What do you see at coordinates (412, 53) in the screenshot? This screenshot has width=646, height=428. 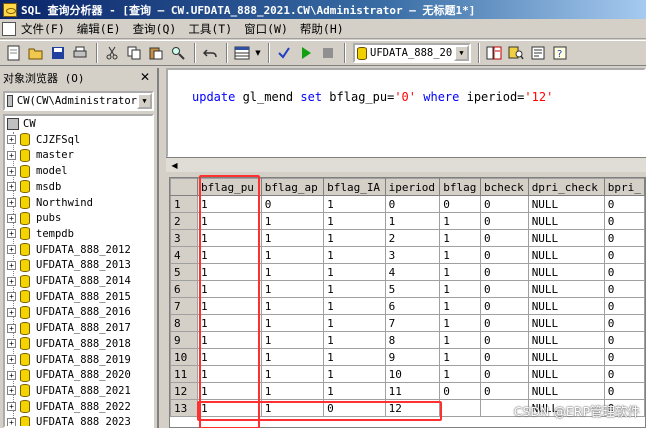 I see `database-select: UFDATA_888_20 ▼` at bounding box center [412, 53].